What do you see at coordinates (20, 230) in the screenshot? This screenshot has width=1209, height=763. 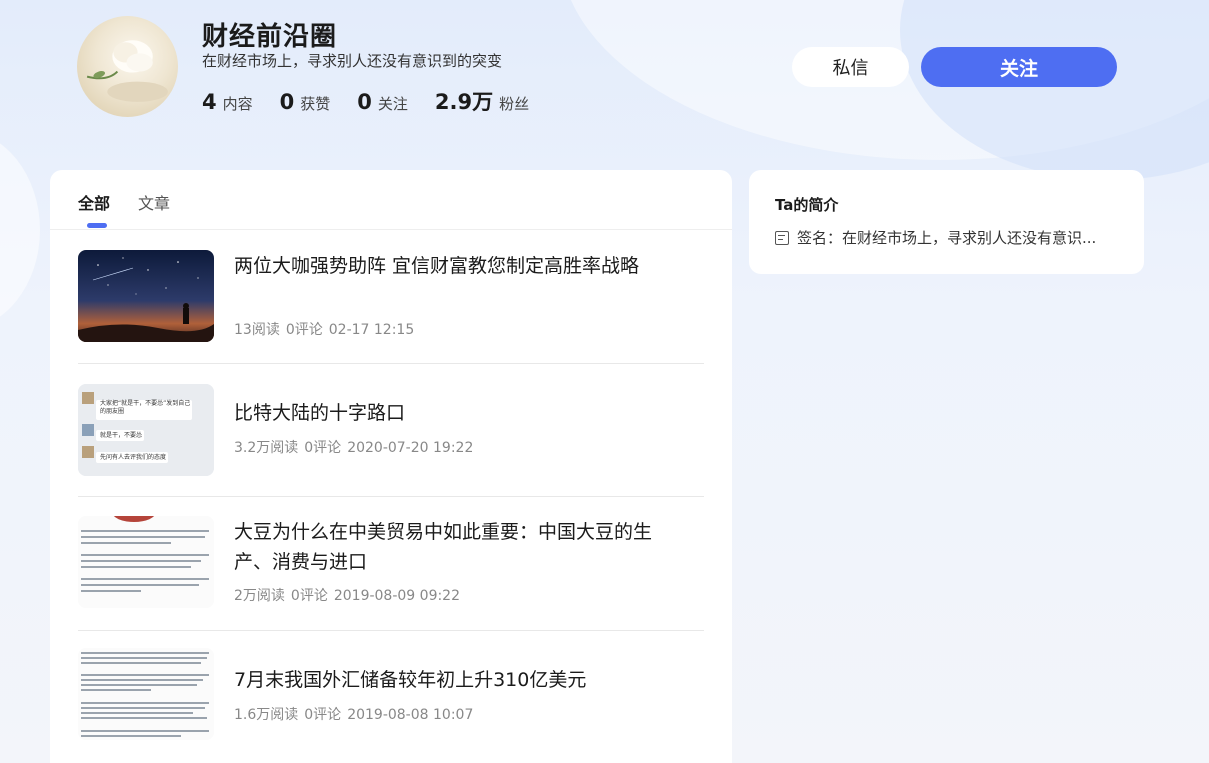 I see `background-shape` at bounding box center [20, 230].